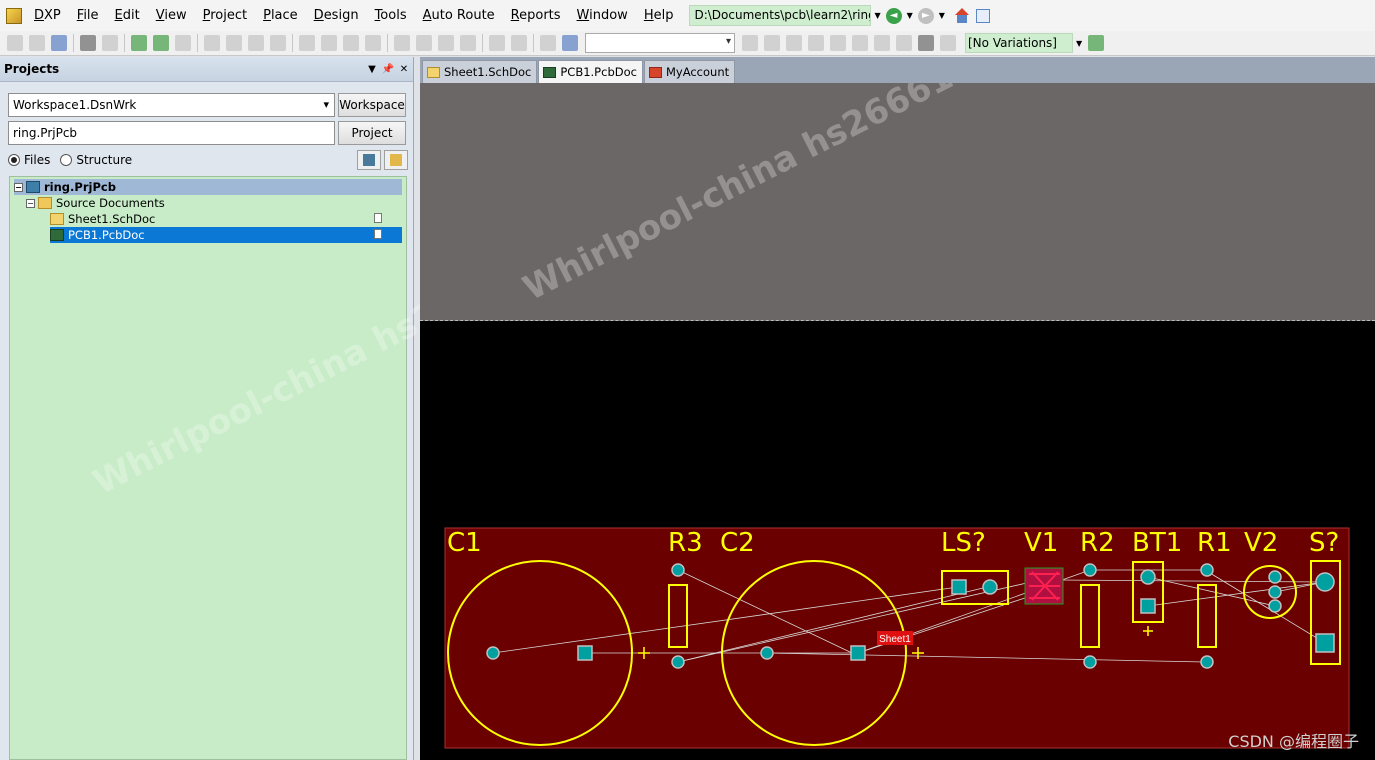 This screenshot has height=760, width=1375. What do you see at coordinates (402, 43) in the screenshot?
I see `select-area-icon` at bounding box center [402, 43].